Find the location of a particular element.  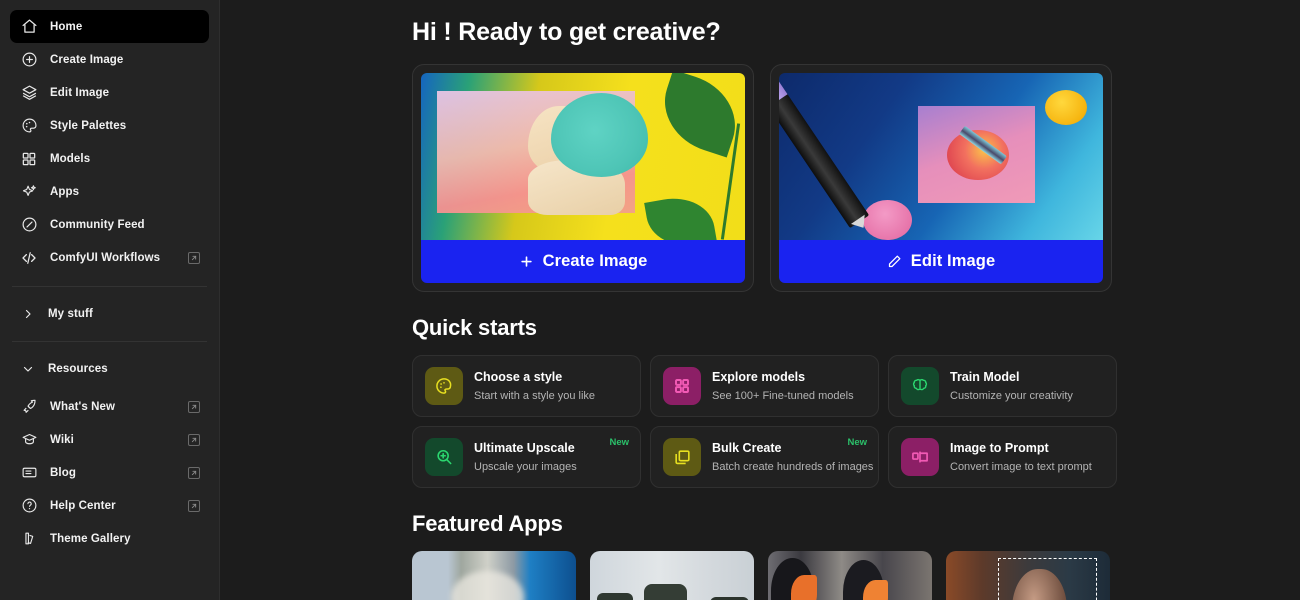

sidebar-item-label: Style Palettes is located at coordinates (88, 125).